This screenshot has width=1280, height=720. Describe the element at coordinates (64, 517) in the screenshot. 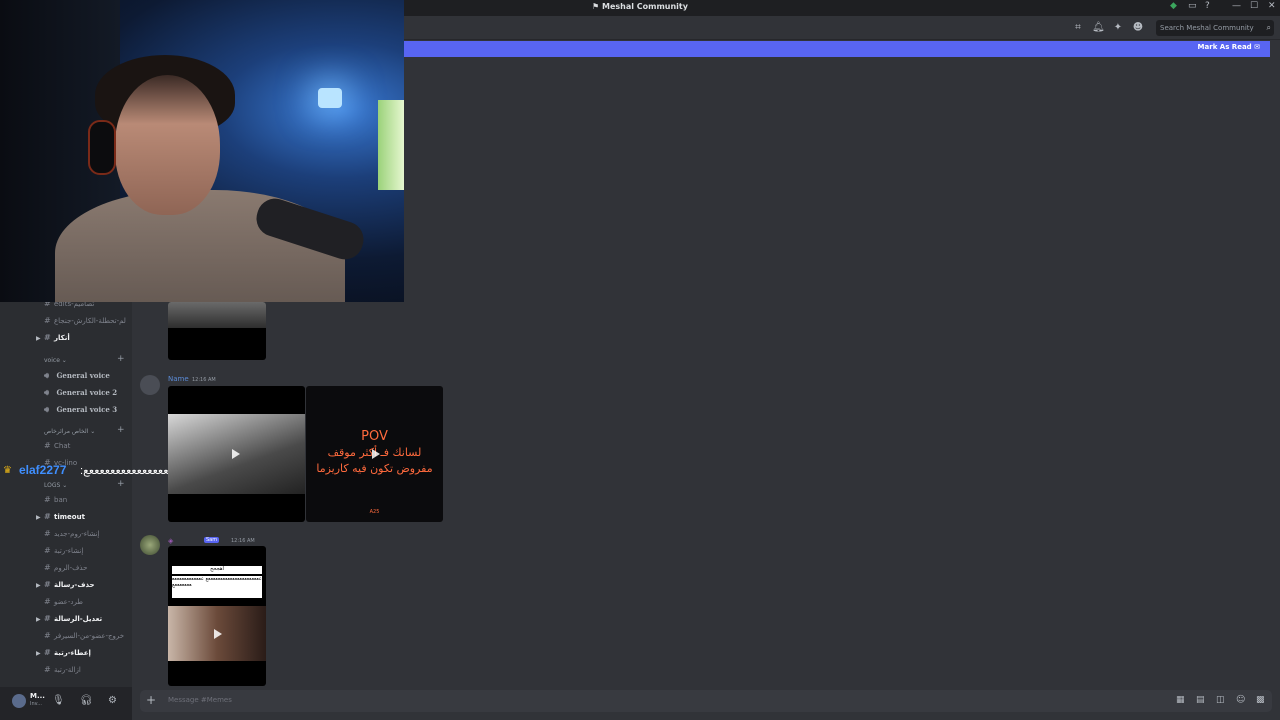

I see `channel-item: # timeout` at that location.